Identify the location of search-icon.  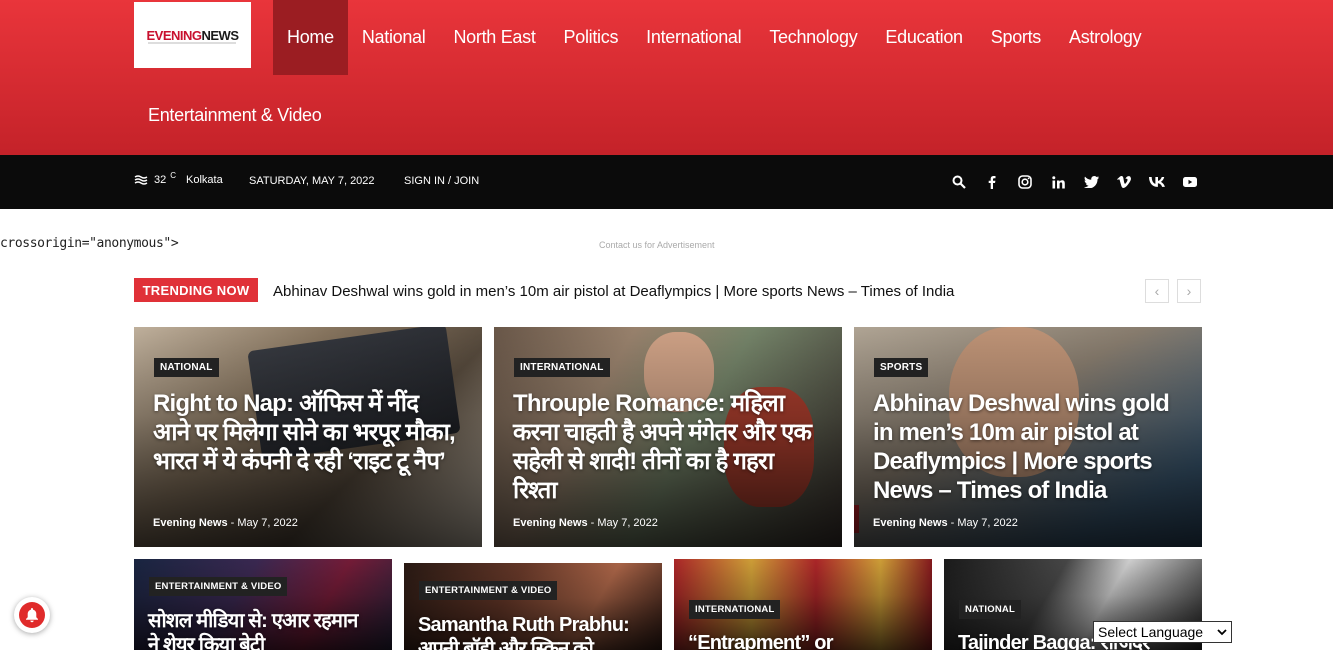
(959, 182).